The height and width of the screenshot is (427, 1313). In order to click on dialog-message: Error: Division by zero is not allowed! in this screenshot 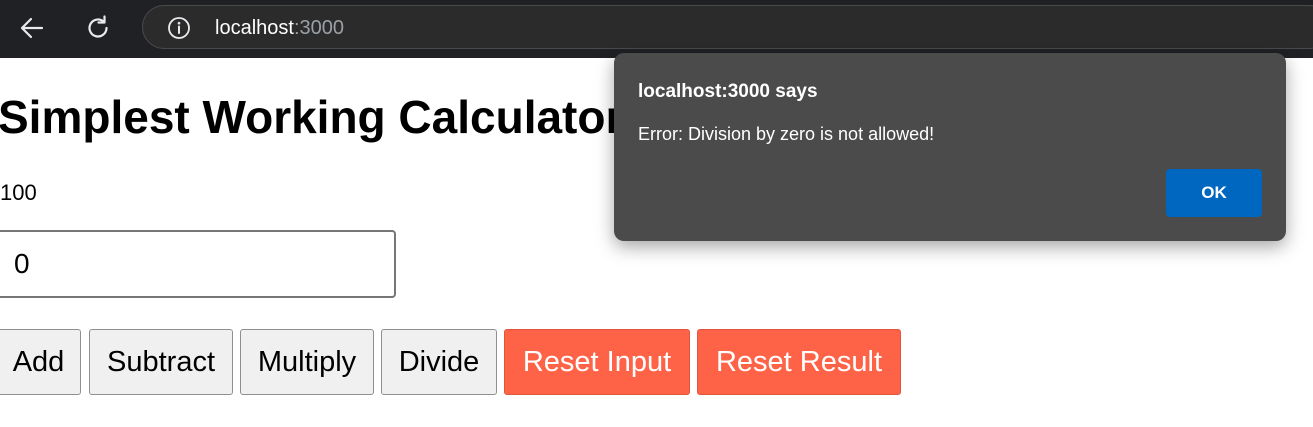, I will do `click(786, 134)`.